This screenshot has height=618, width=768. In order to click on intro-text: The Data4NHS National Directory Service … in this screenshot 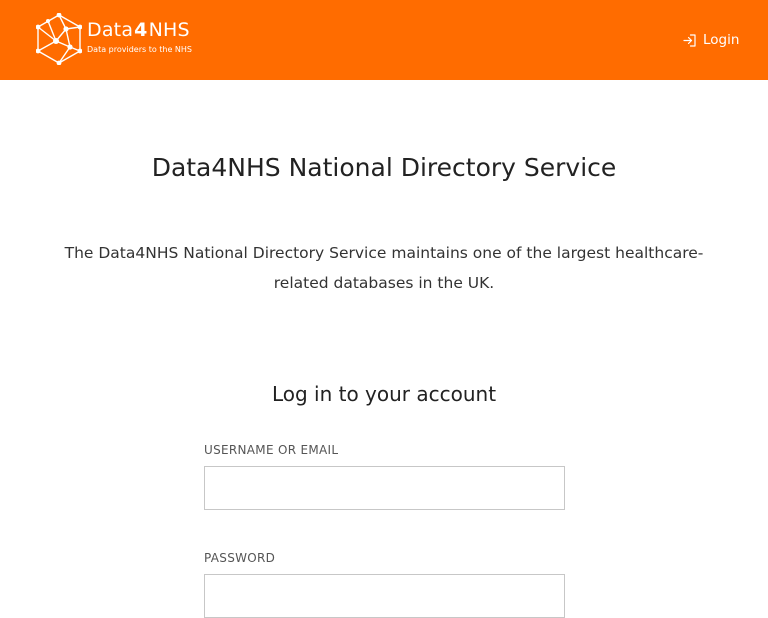, I will do `click(384, 268)`.